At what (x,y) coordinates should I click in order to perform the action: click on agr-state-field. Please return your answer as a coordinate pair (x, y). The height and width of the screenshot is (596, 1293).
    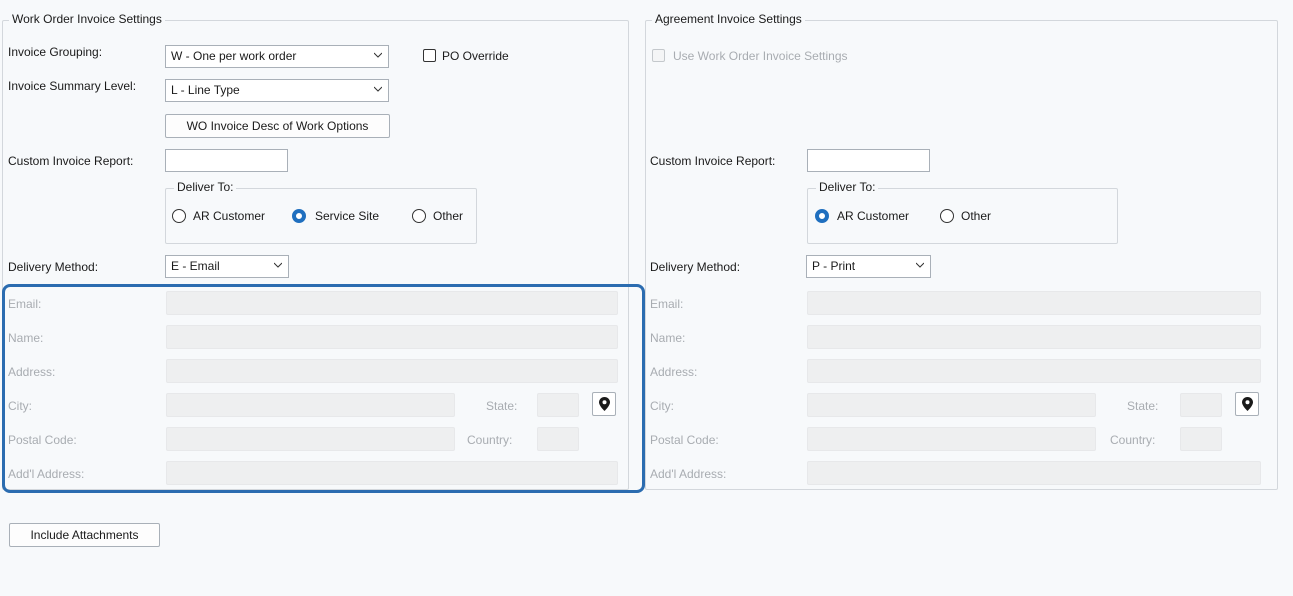
    Looking at the image, I should click on (1201, 405).